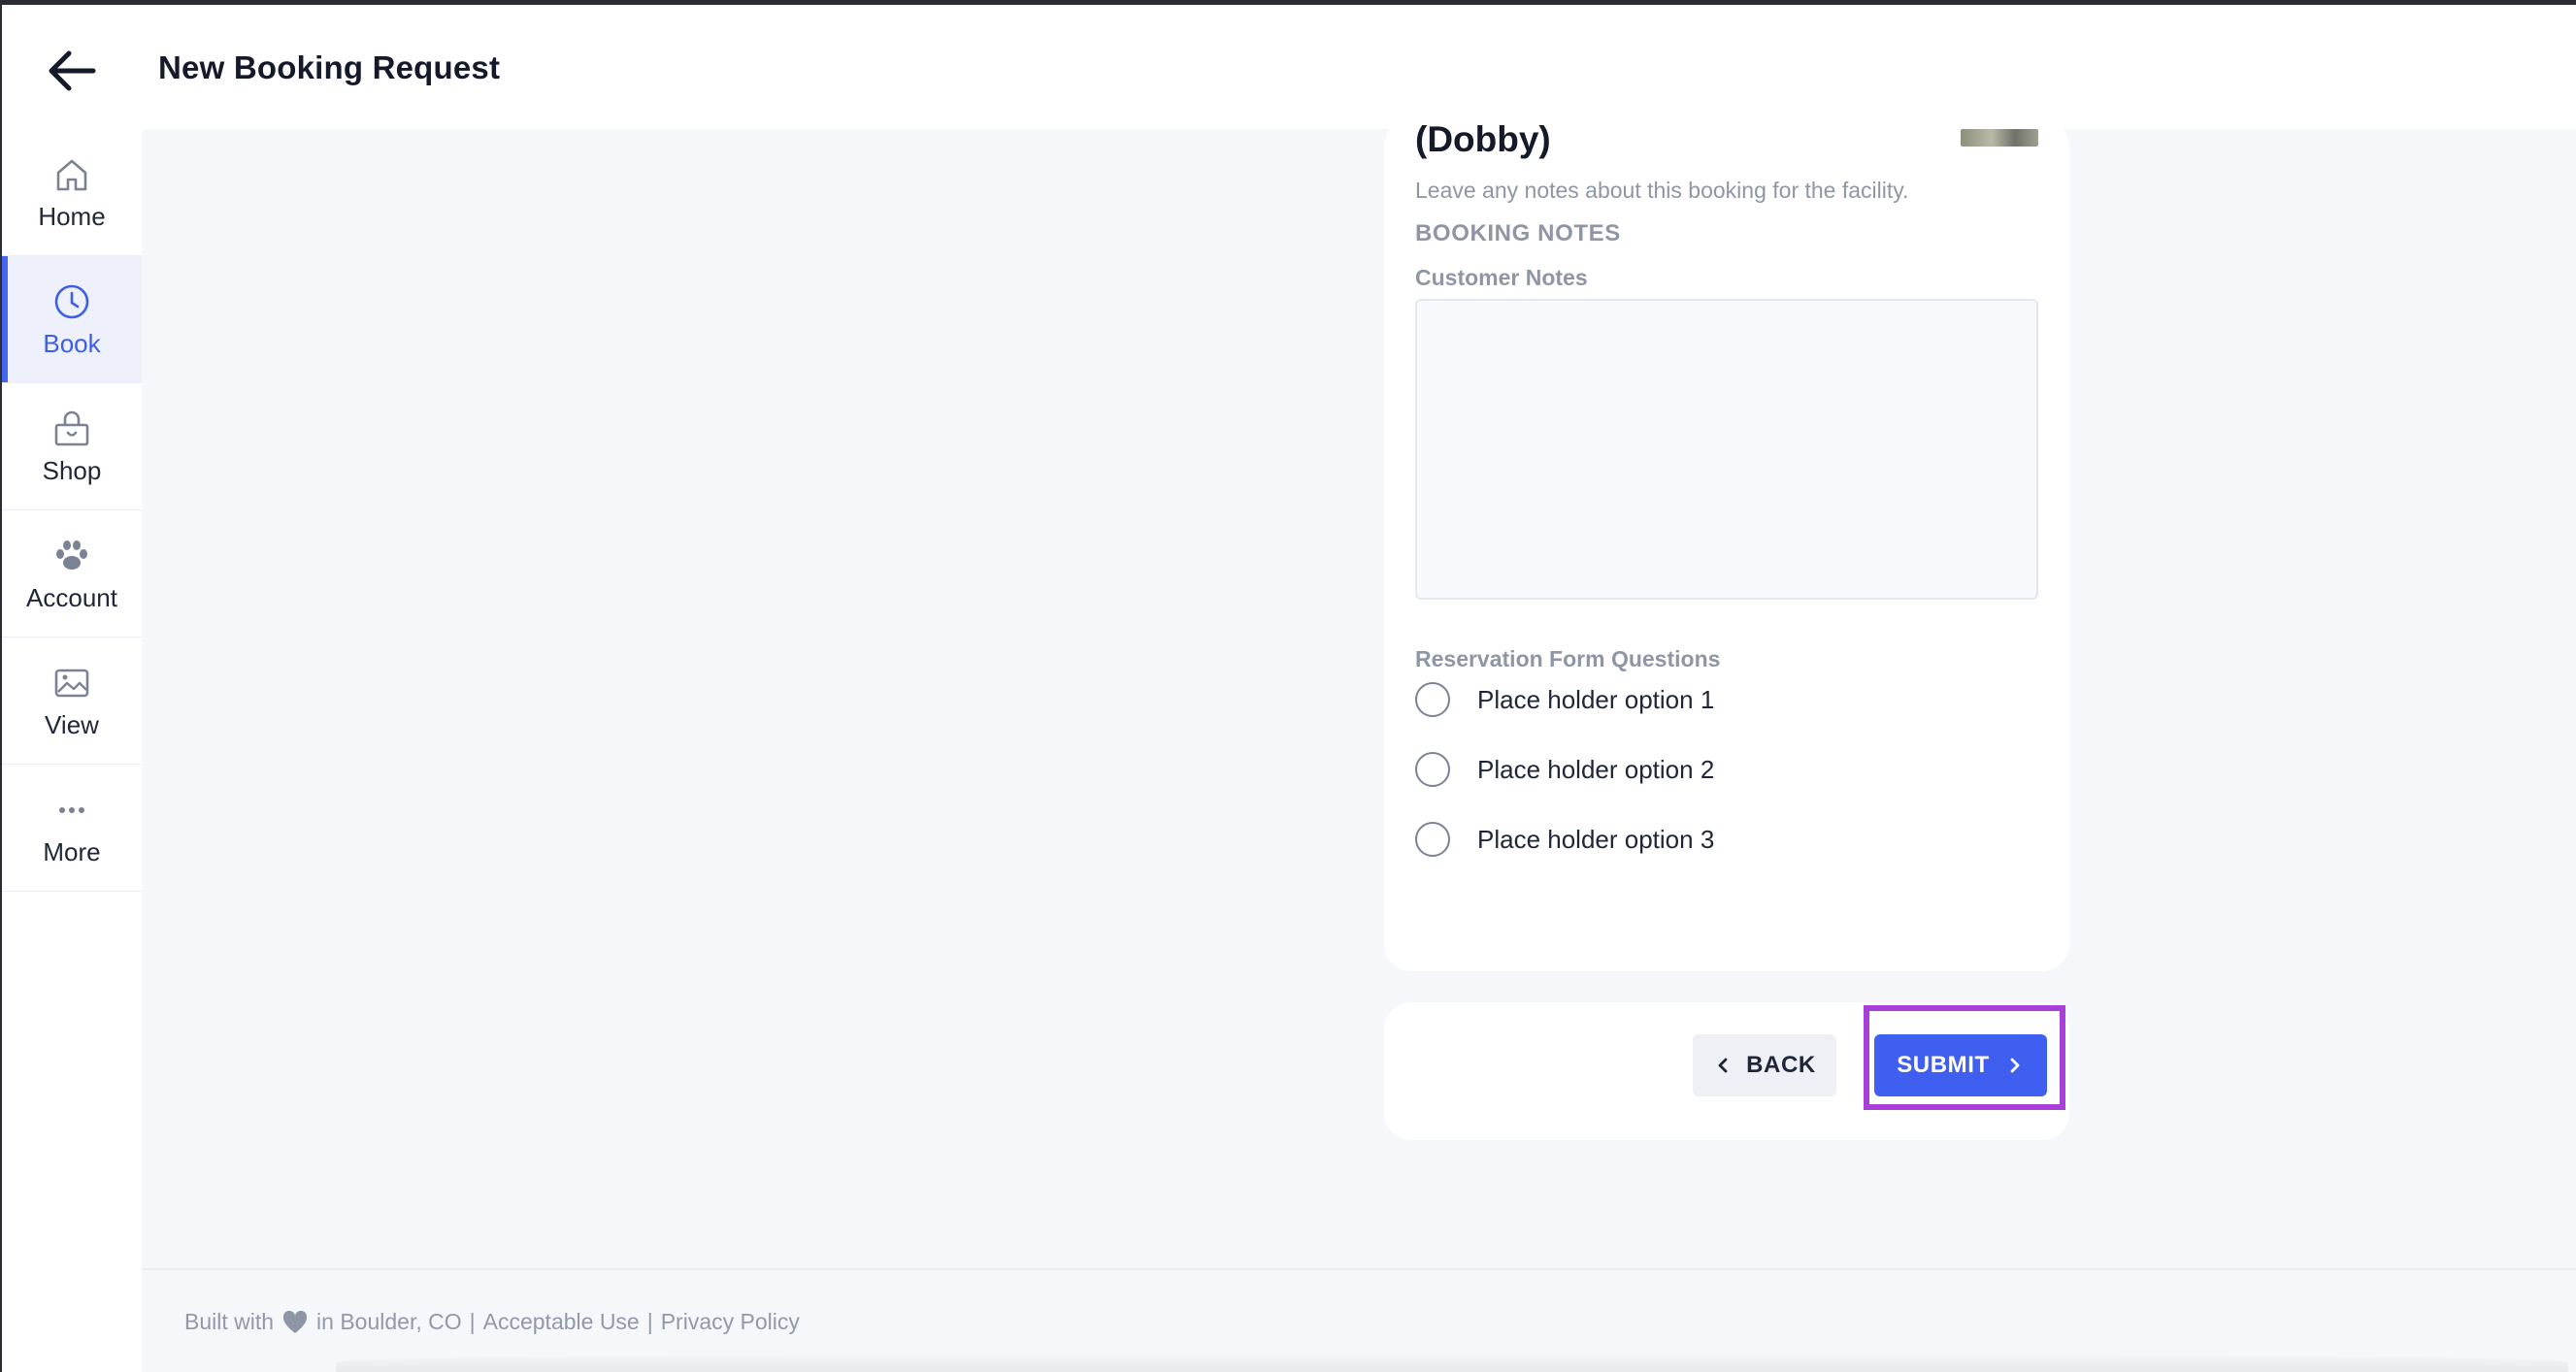 The image size is (2576, 1372). What do you see at coordinates (1518, 233) in the screenshot?
I see `booking-notes-heading: BOOKING NOTES` at bounding box center [1518, 233].